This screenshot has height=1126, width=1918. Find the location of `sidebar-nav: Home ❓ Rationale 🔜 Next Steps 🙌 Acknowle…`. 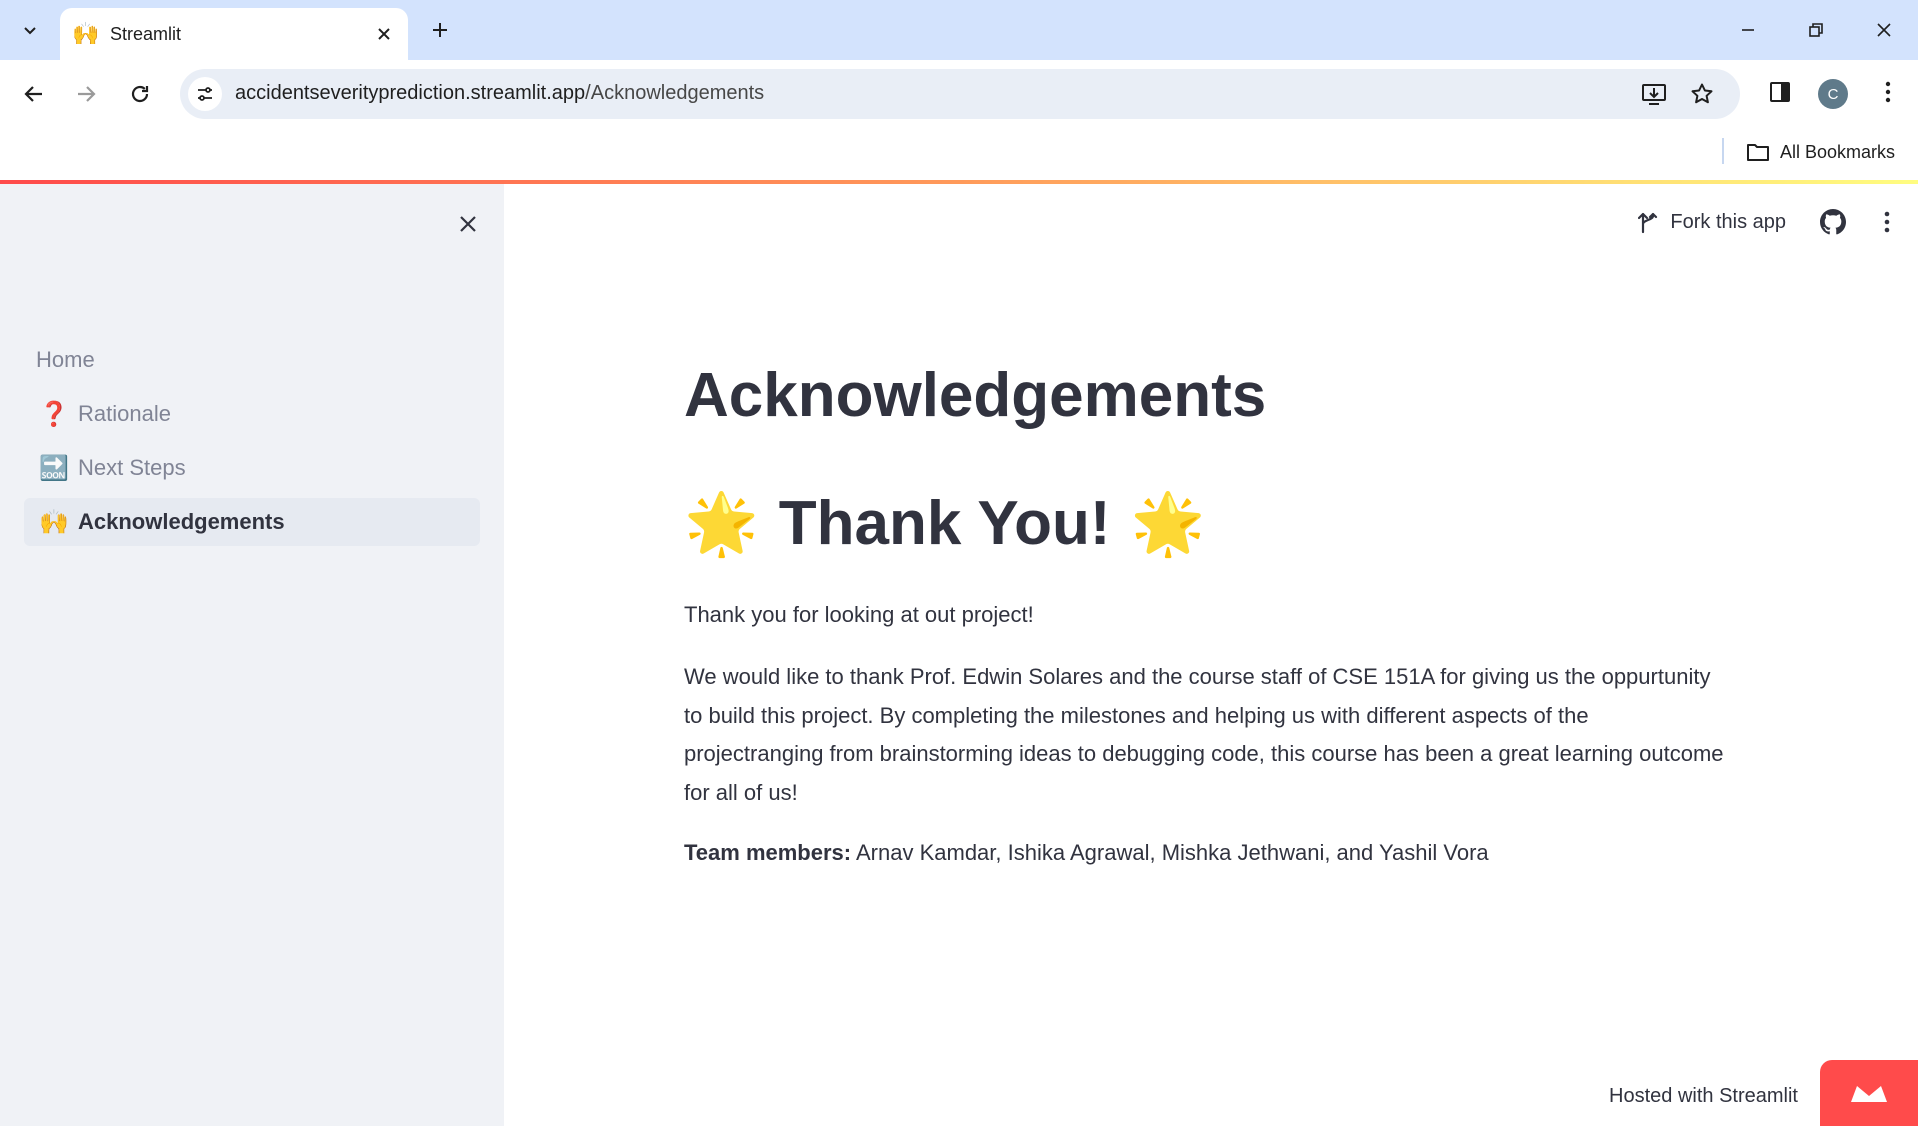

sidebar-nav: Home ❓ Rationale 🔜 Next Steps 🙌 Acknowle… is located at coordinates (252, 444).